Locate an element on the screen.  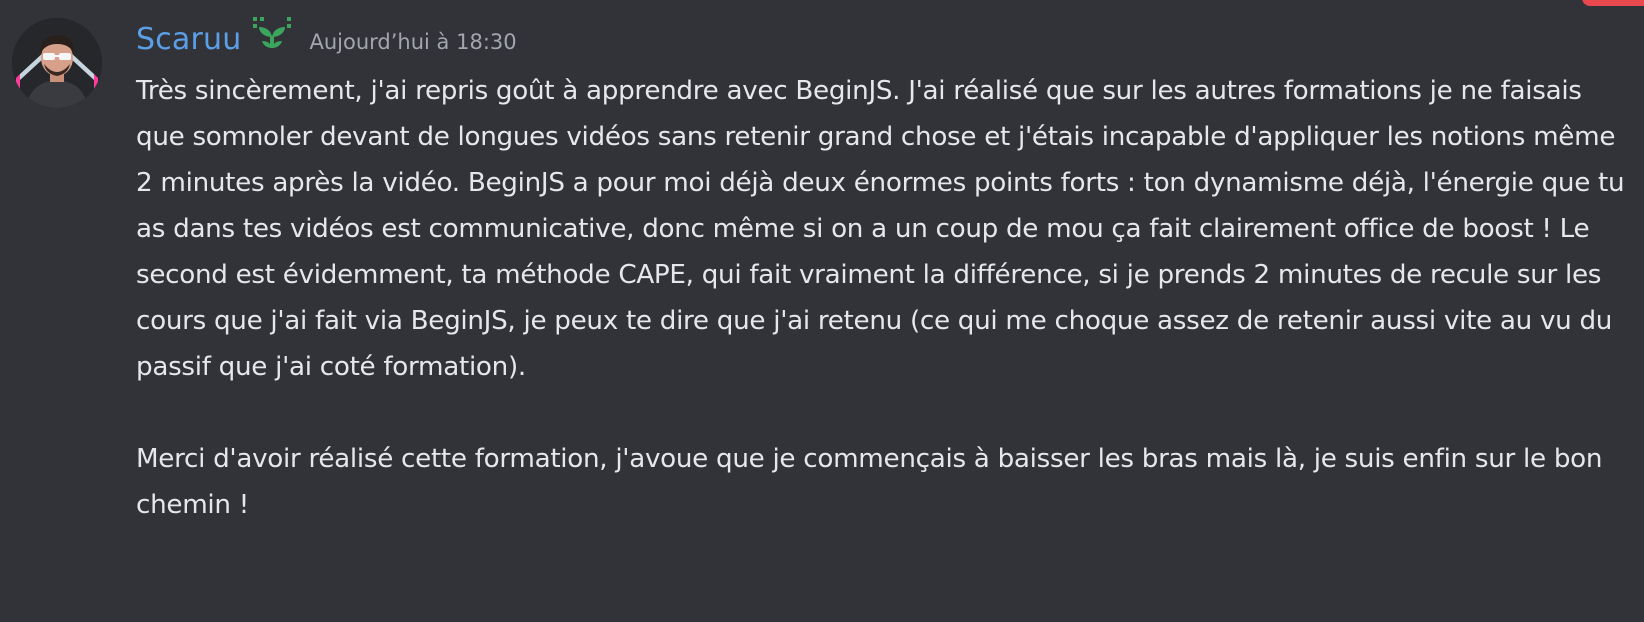
avatar-image is located at coordinates (57, 63).